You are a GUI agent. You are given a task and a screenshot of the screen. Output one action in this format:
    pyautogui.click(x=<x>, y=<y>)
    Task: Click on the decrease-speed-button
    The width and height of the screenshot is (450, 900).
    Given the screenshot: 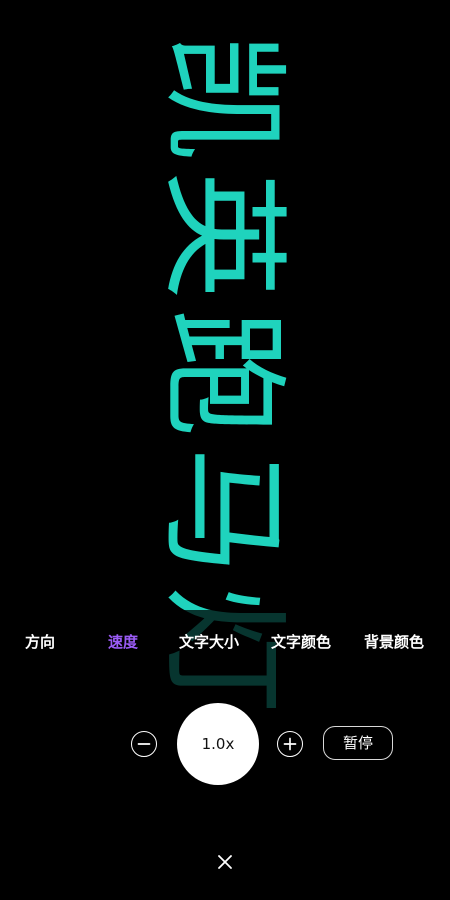 What is the action you would take?
    pyautogui.click(x=144, y=744)
    